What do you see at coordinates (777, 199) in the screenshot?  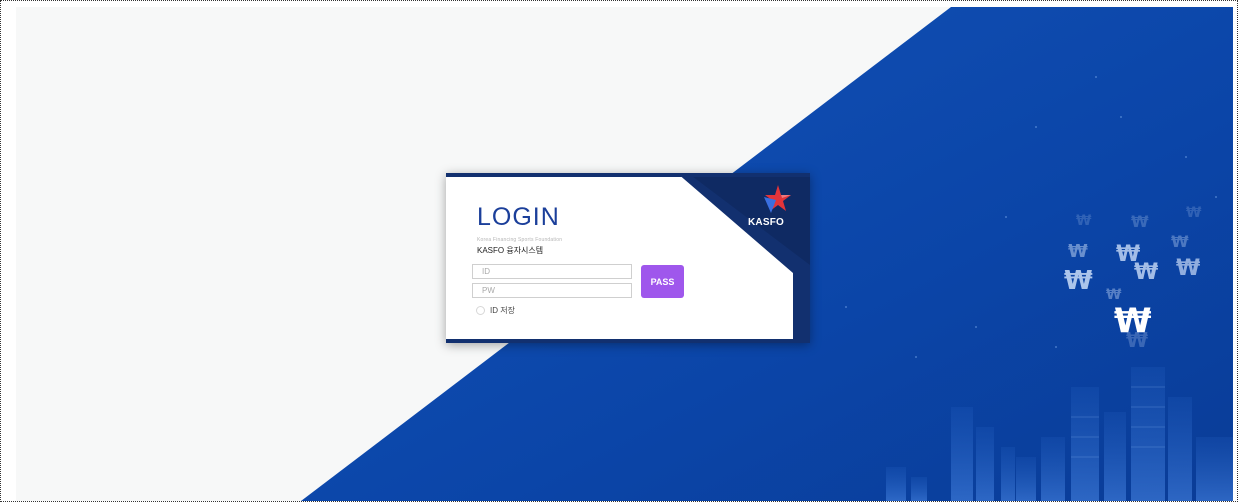 I see `kasfo-star-logo-icon` at bounding box center [777, 199].